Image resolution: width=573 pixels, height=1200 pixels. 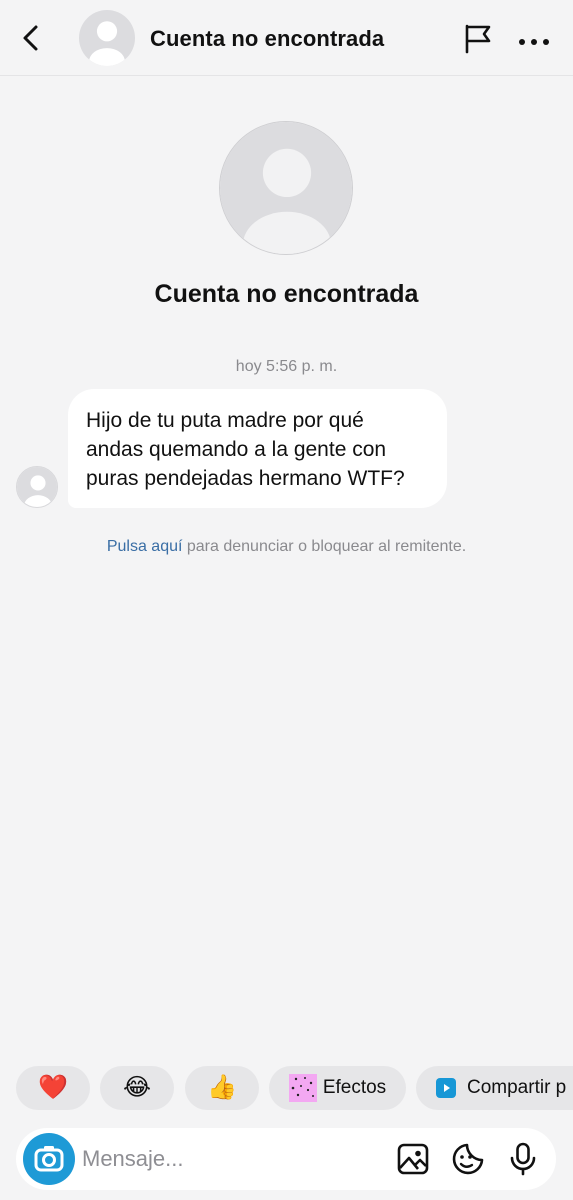 I want to click on back-button, so click(x=32, y=38).